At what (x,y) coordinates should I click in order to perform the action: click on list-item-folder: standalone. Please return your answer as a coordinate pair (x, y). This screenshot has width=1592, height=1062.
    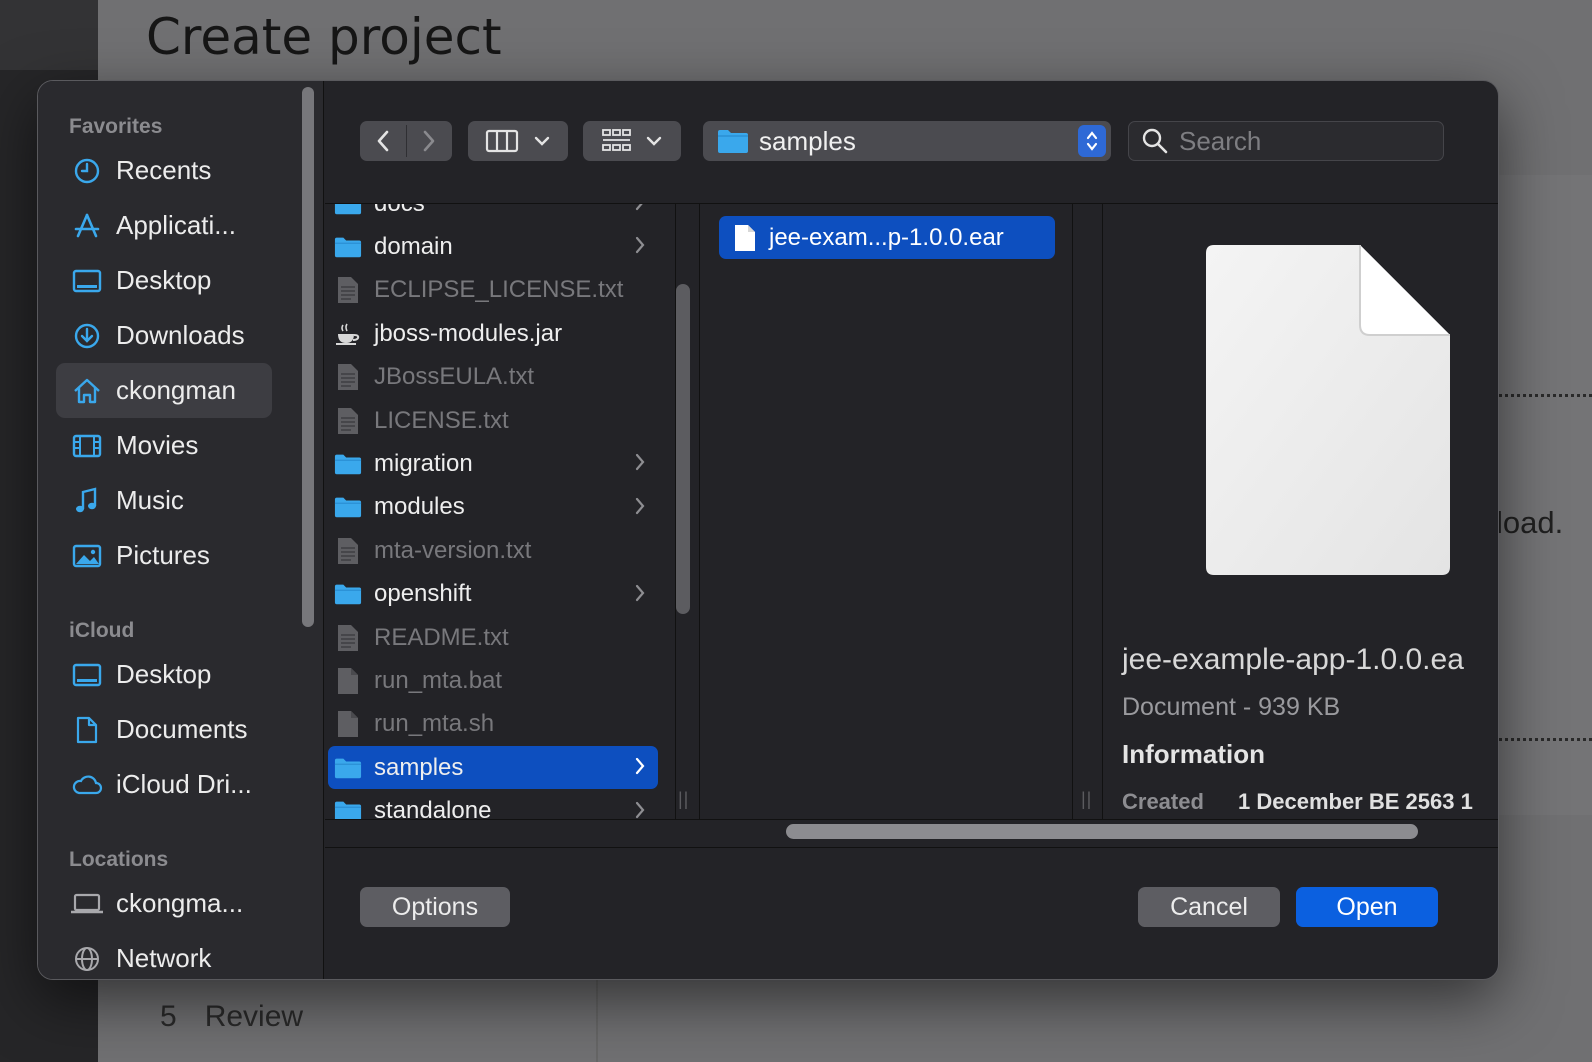
    Looking at the image, I should click on (493, 804).